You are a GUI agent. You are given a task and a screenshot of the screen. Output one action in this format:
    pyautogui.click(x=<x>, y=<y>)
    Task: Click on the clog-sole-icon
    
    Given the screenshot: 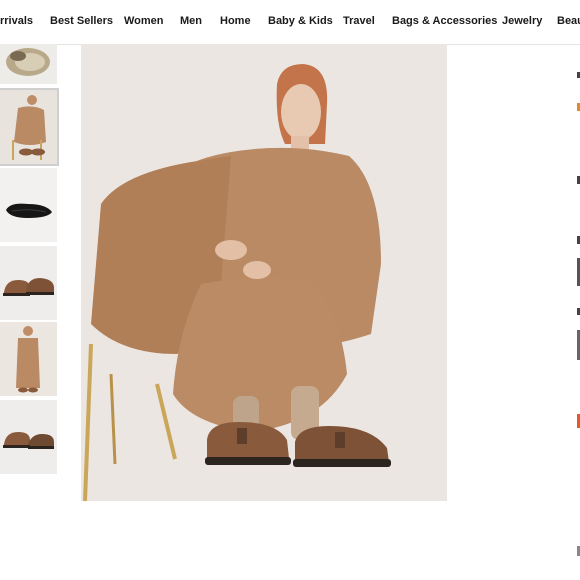 What is the action you would take?
    pyautogui.click(x=28, y=205)
    